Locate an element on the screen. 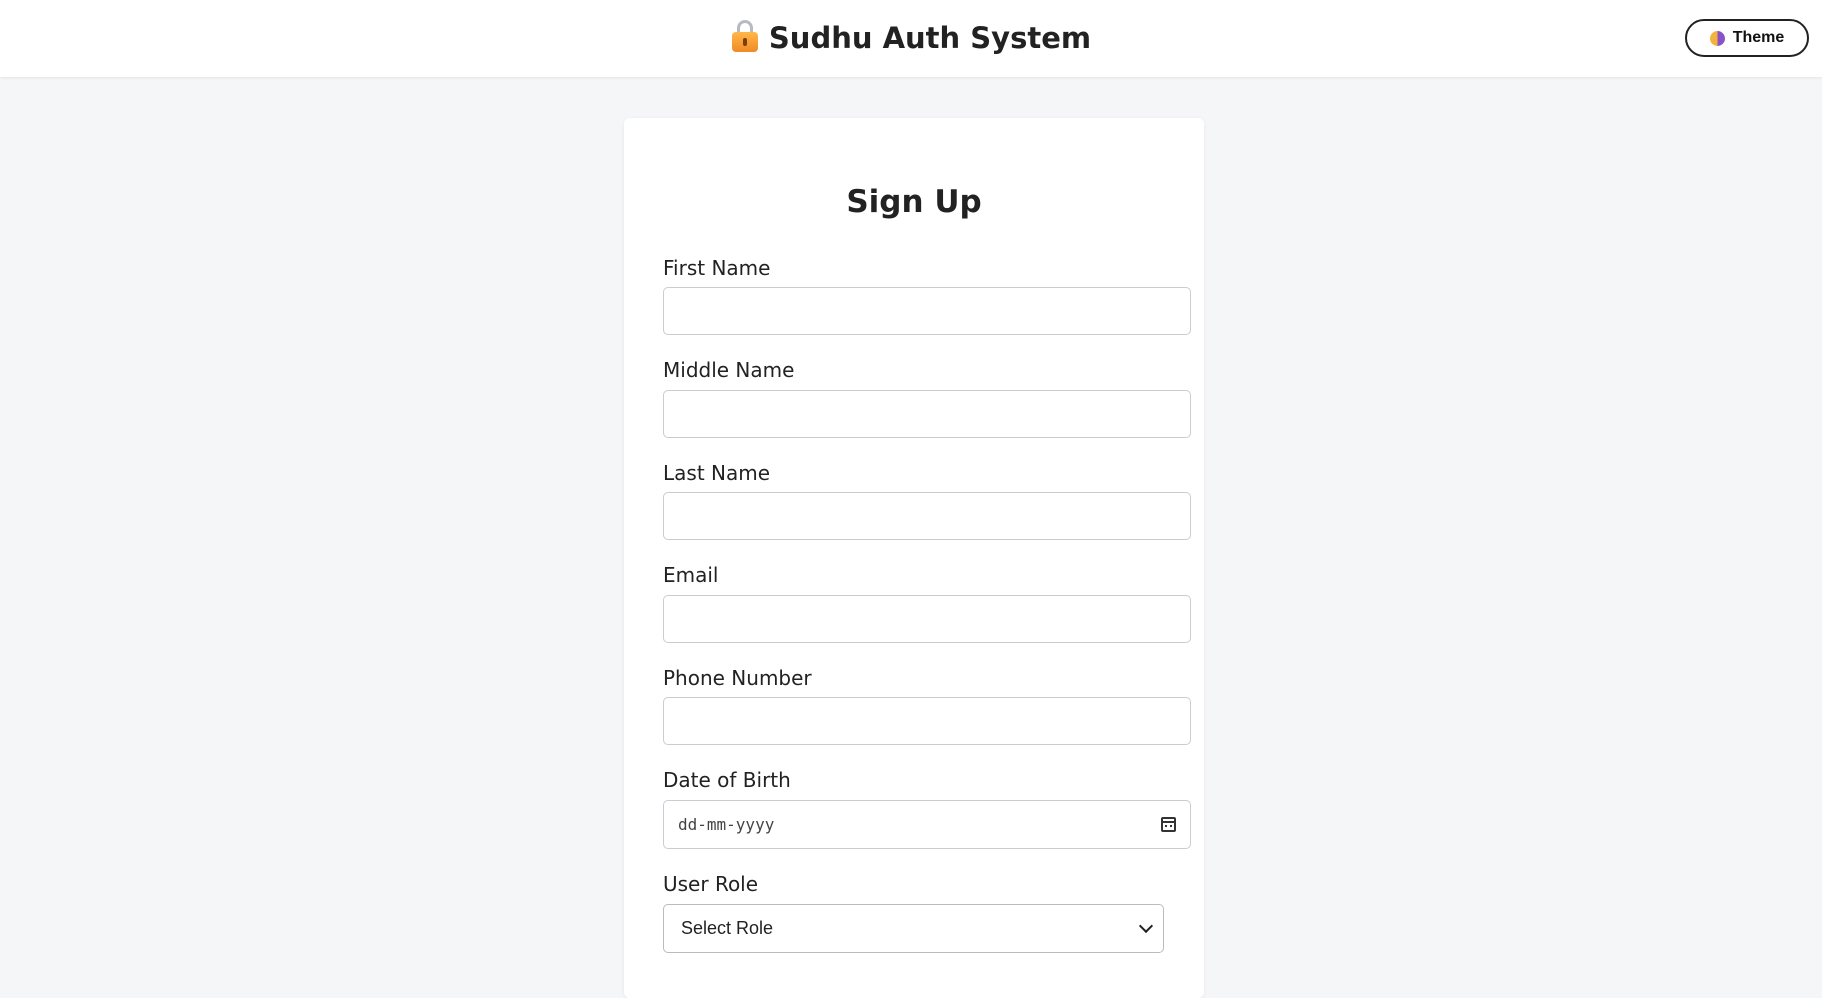  app-title: Sudhu Auth System is located at coordinates (930, 38).